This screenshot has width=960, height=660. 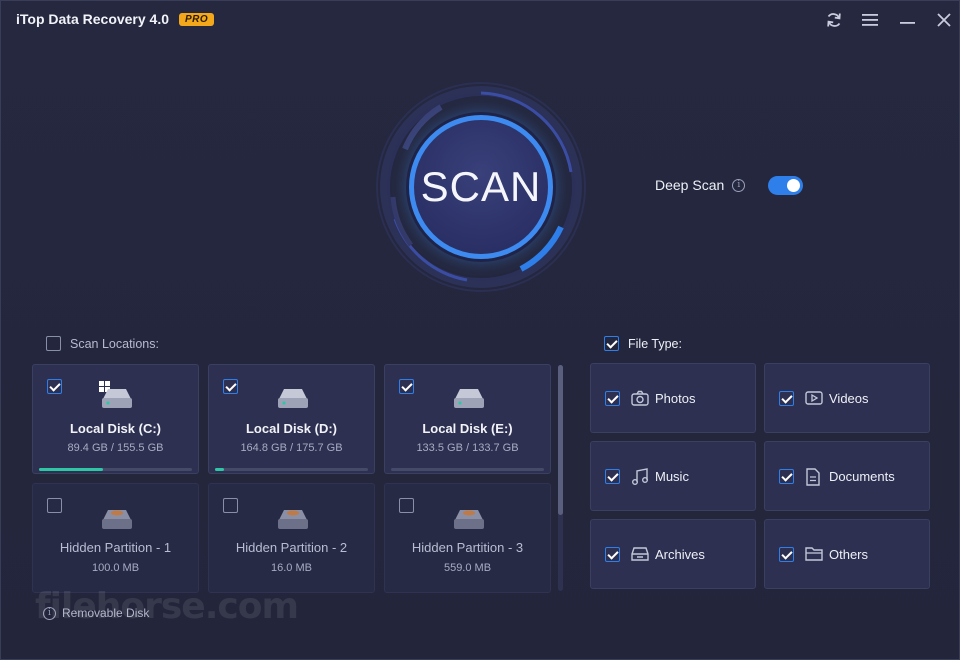 What do you see at coordinates (814, 398) in the screenshot?
I see `video-icon` at bounding box center [814, 398].